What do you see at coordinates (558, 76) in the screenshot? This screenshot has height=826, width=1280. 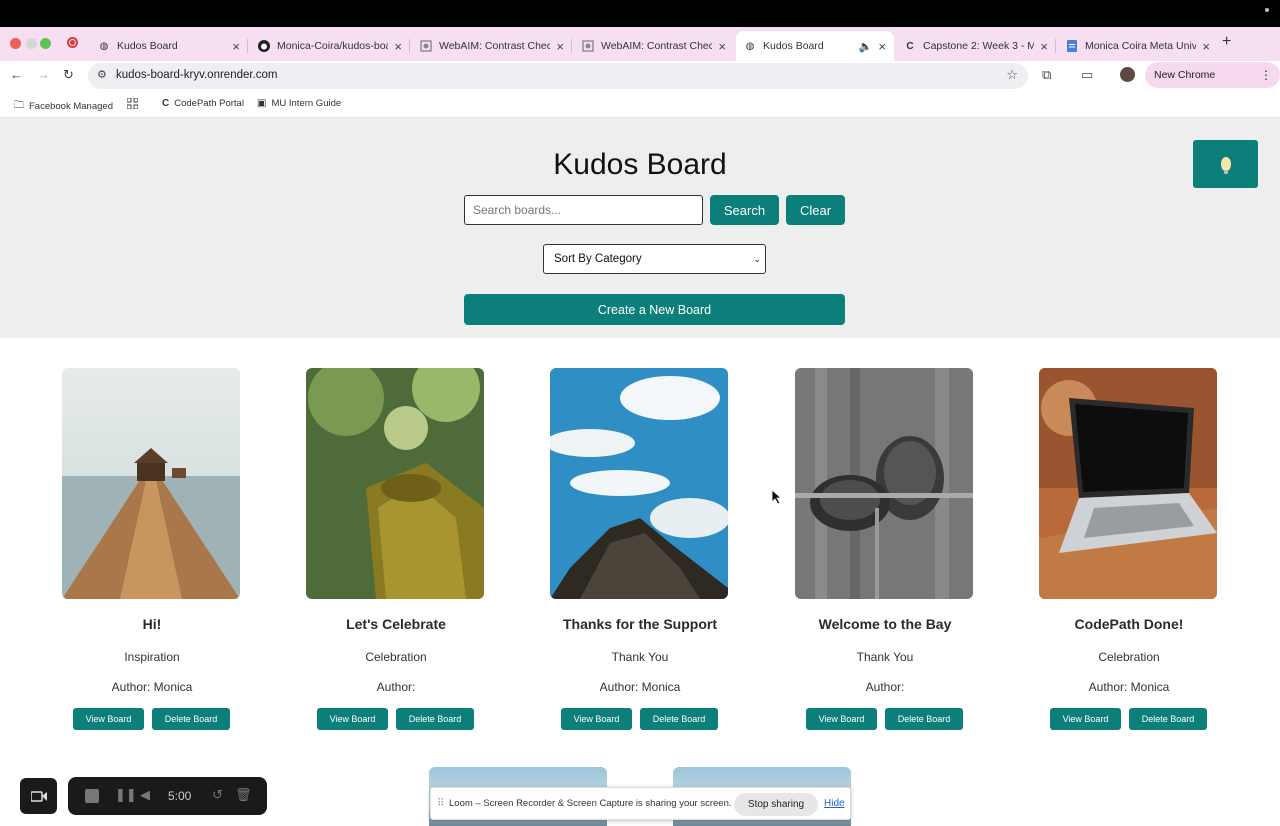 I see `address-bar: ⚙ kudos-board-kryv.onrender.com ☆` at bounding box center [558, 76].